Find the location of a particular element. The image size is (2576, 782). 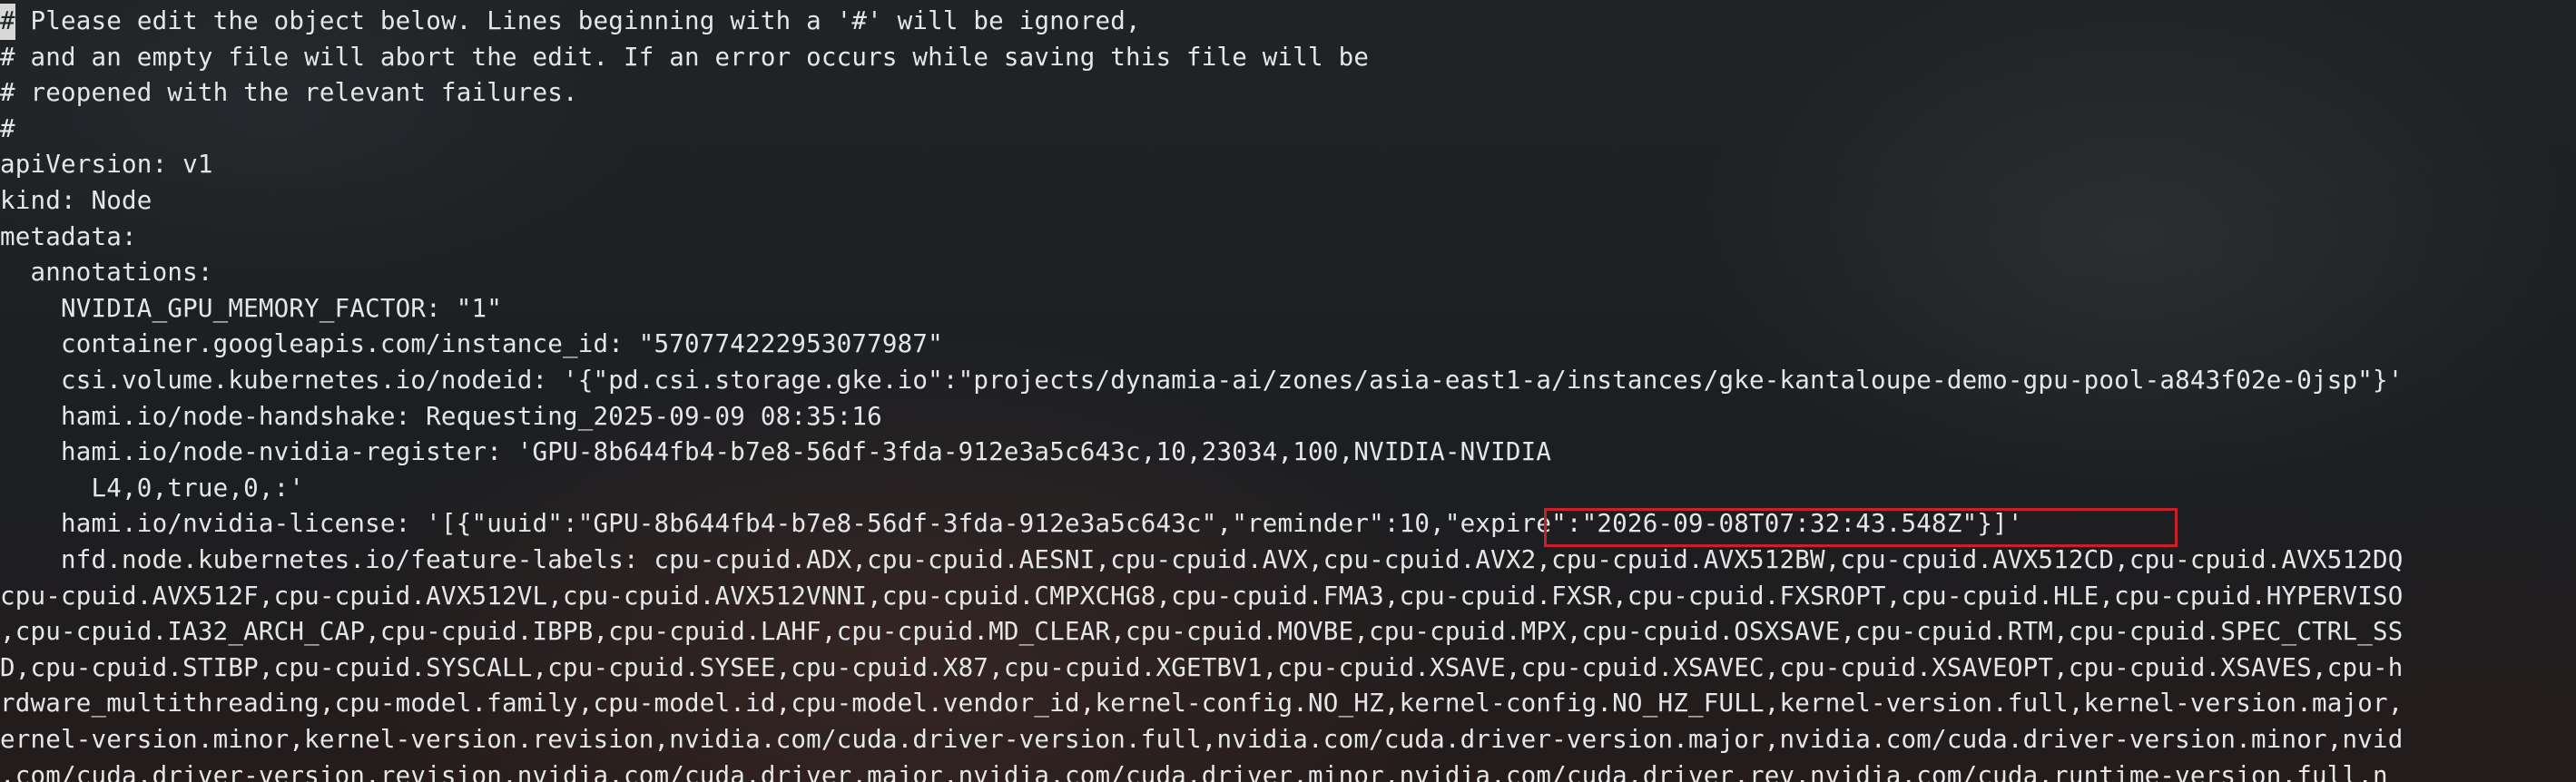

terminal-line: L4,0,true,0,:' is located at coordinates (152, 488).